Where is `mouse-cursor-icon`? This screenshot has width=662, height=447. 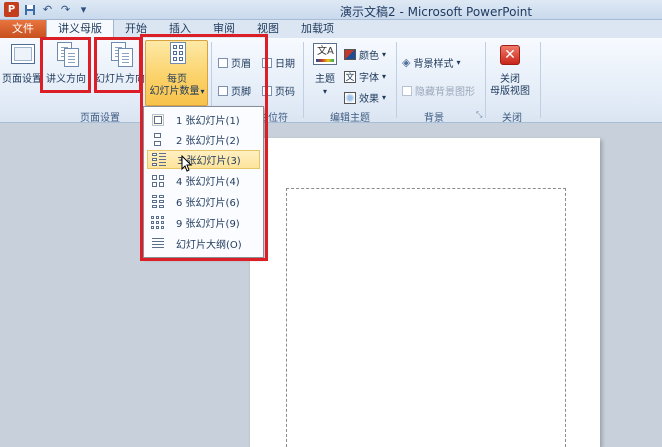
mouse-cursor-icon is located at coordinates (187, 163).